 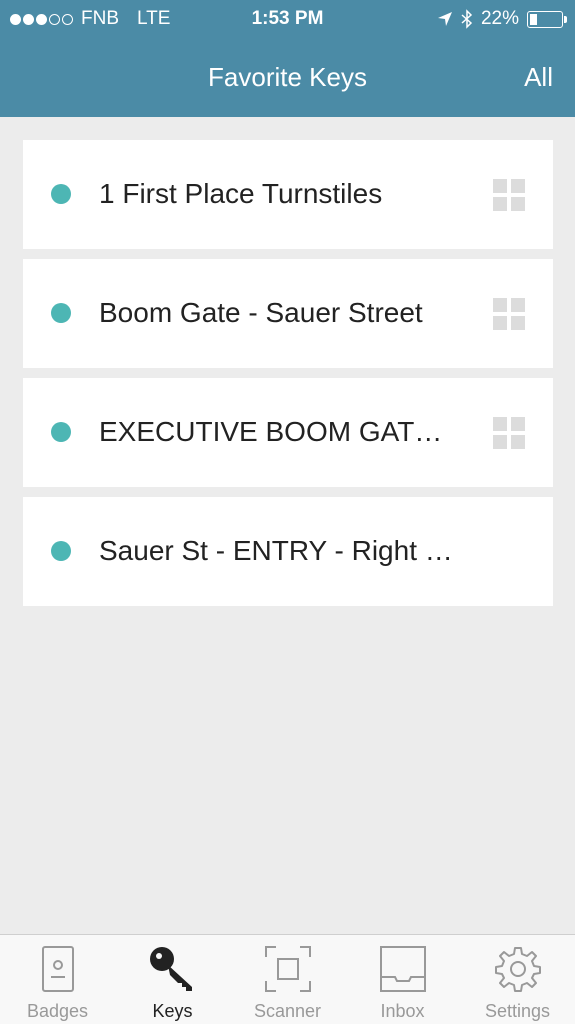 What do you see at coordinates (538, 77) in the screenshot?
I see `all-button: All` at bounding box center [538, 77].